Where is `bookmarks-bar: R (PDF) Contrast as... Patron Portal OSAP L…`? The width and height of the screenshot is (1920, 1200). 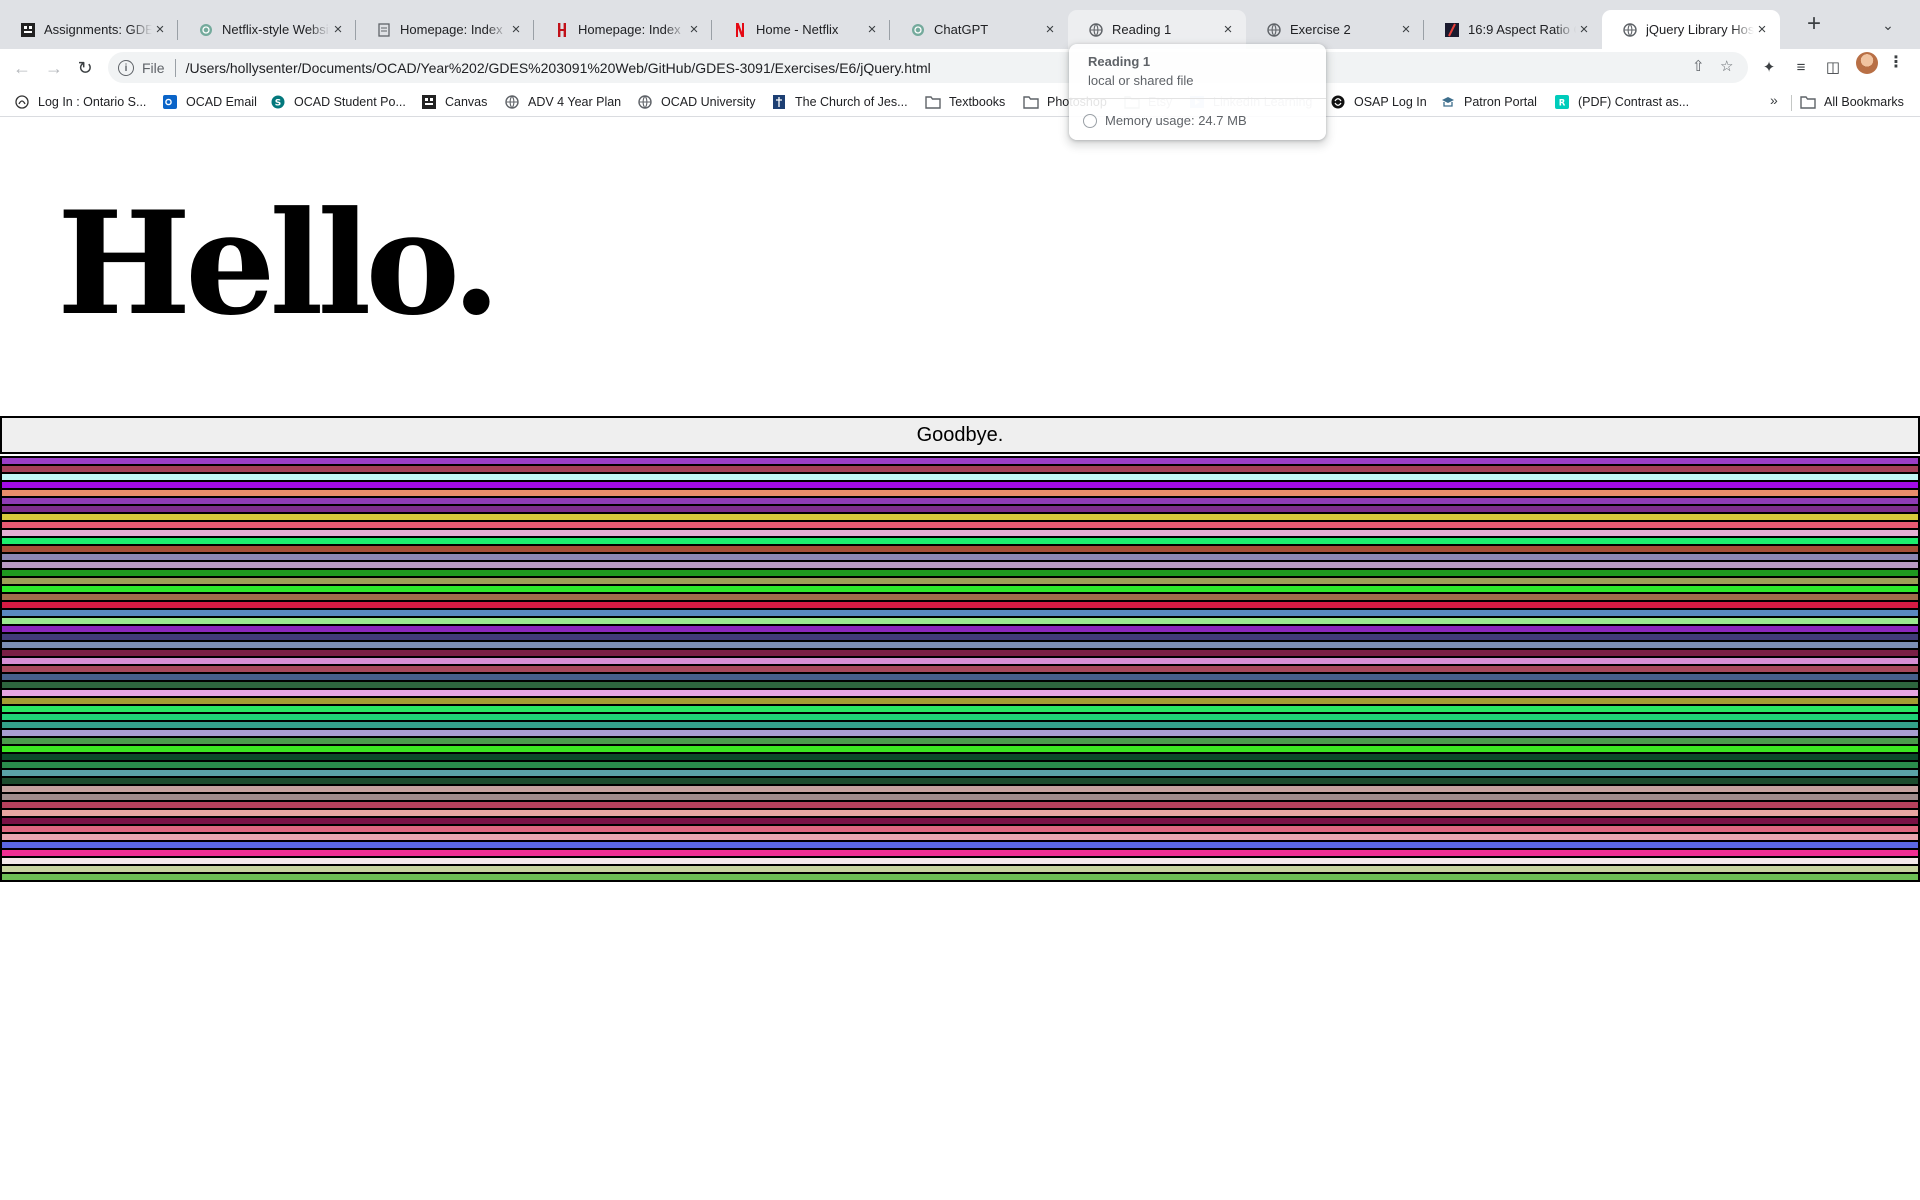
bookmarks-bar: R (PDF) Contrast as... Patron Portal OSAP L… is located at coordinates (960, 102).